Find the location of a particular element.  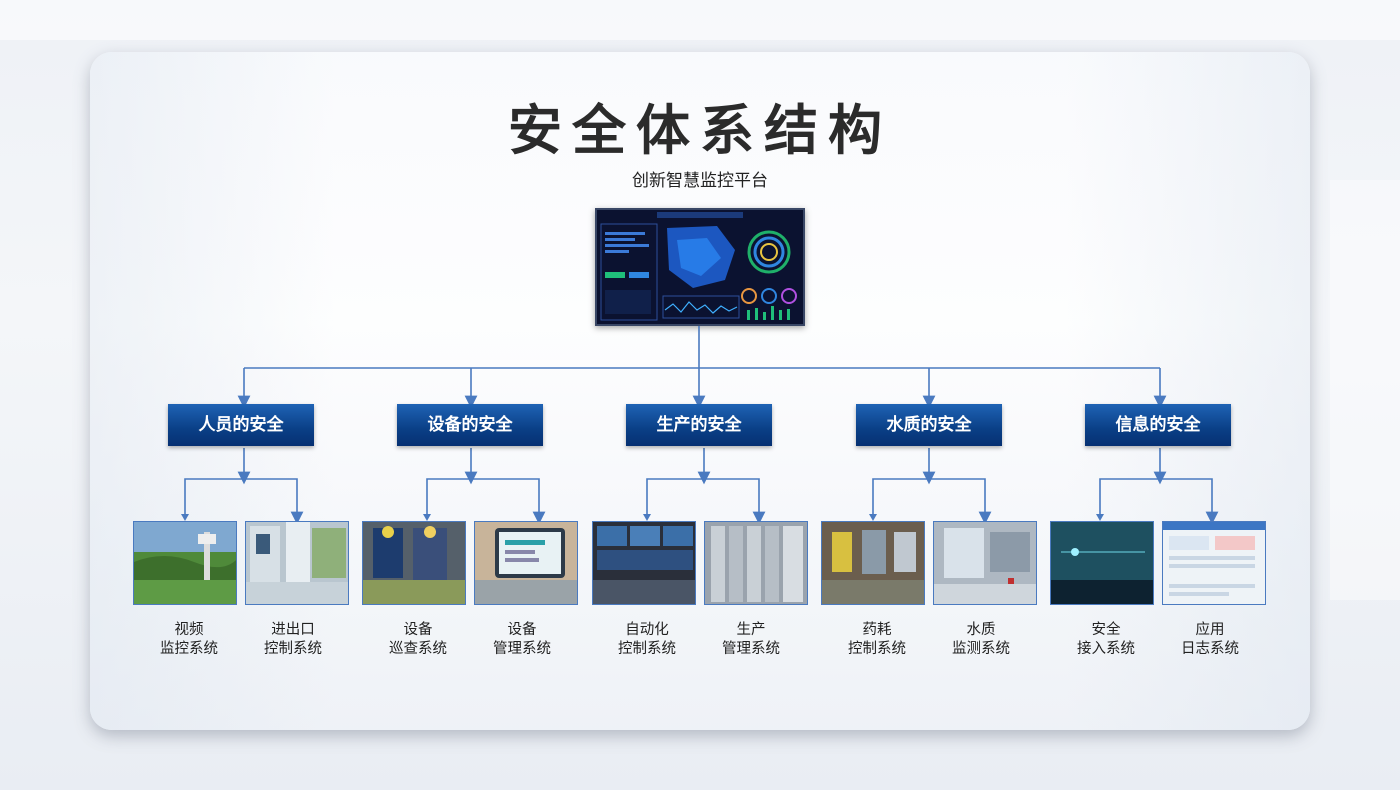

category-production-safety: 生产的安全 is located at coordinates (699, 425).